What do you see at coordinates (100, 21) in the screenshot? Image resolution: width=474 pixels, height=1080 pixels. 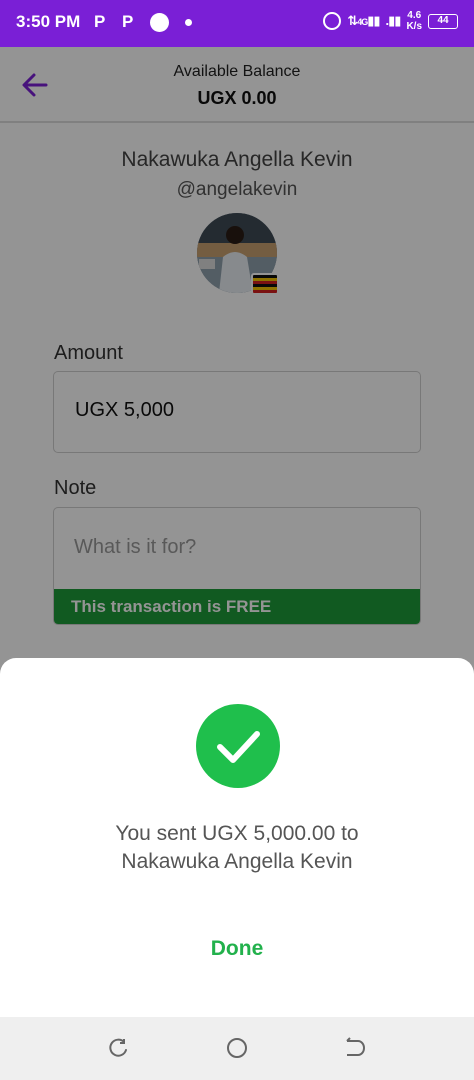 I see `parking-app-icon: P` at bounding box center [100, 21].